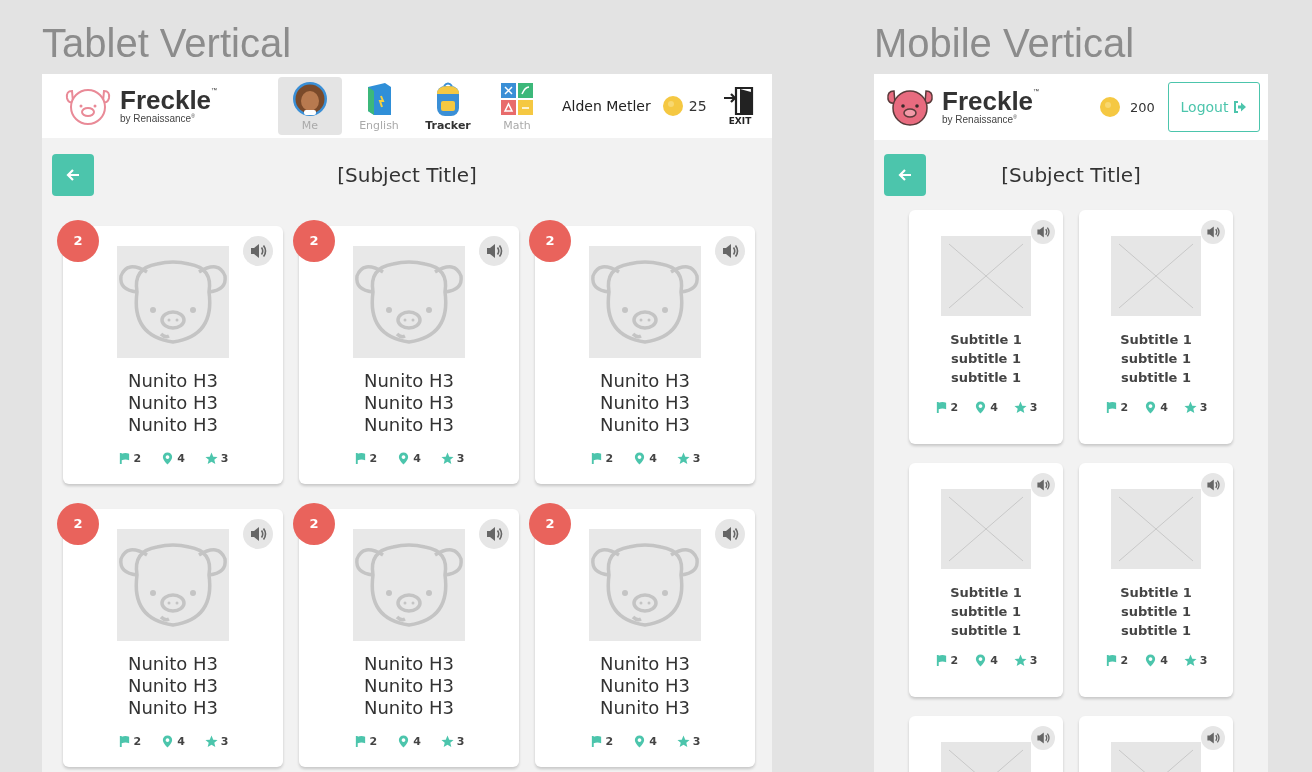 The width and height of the screenshot is (1312, 772). I want to click on back-arrow-icon, so click(73, 175).